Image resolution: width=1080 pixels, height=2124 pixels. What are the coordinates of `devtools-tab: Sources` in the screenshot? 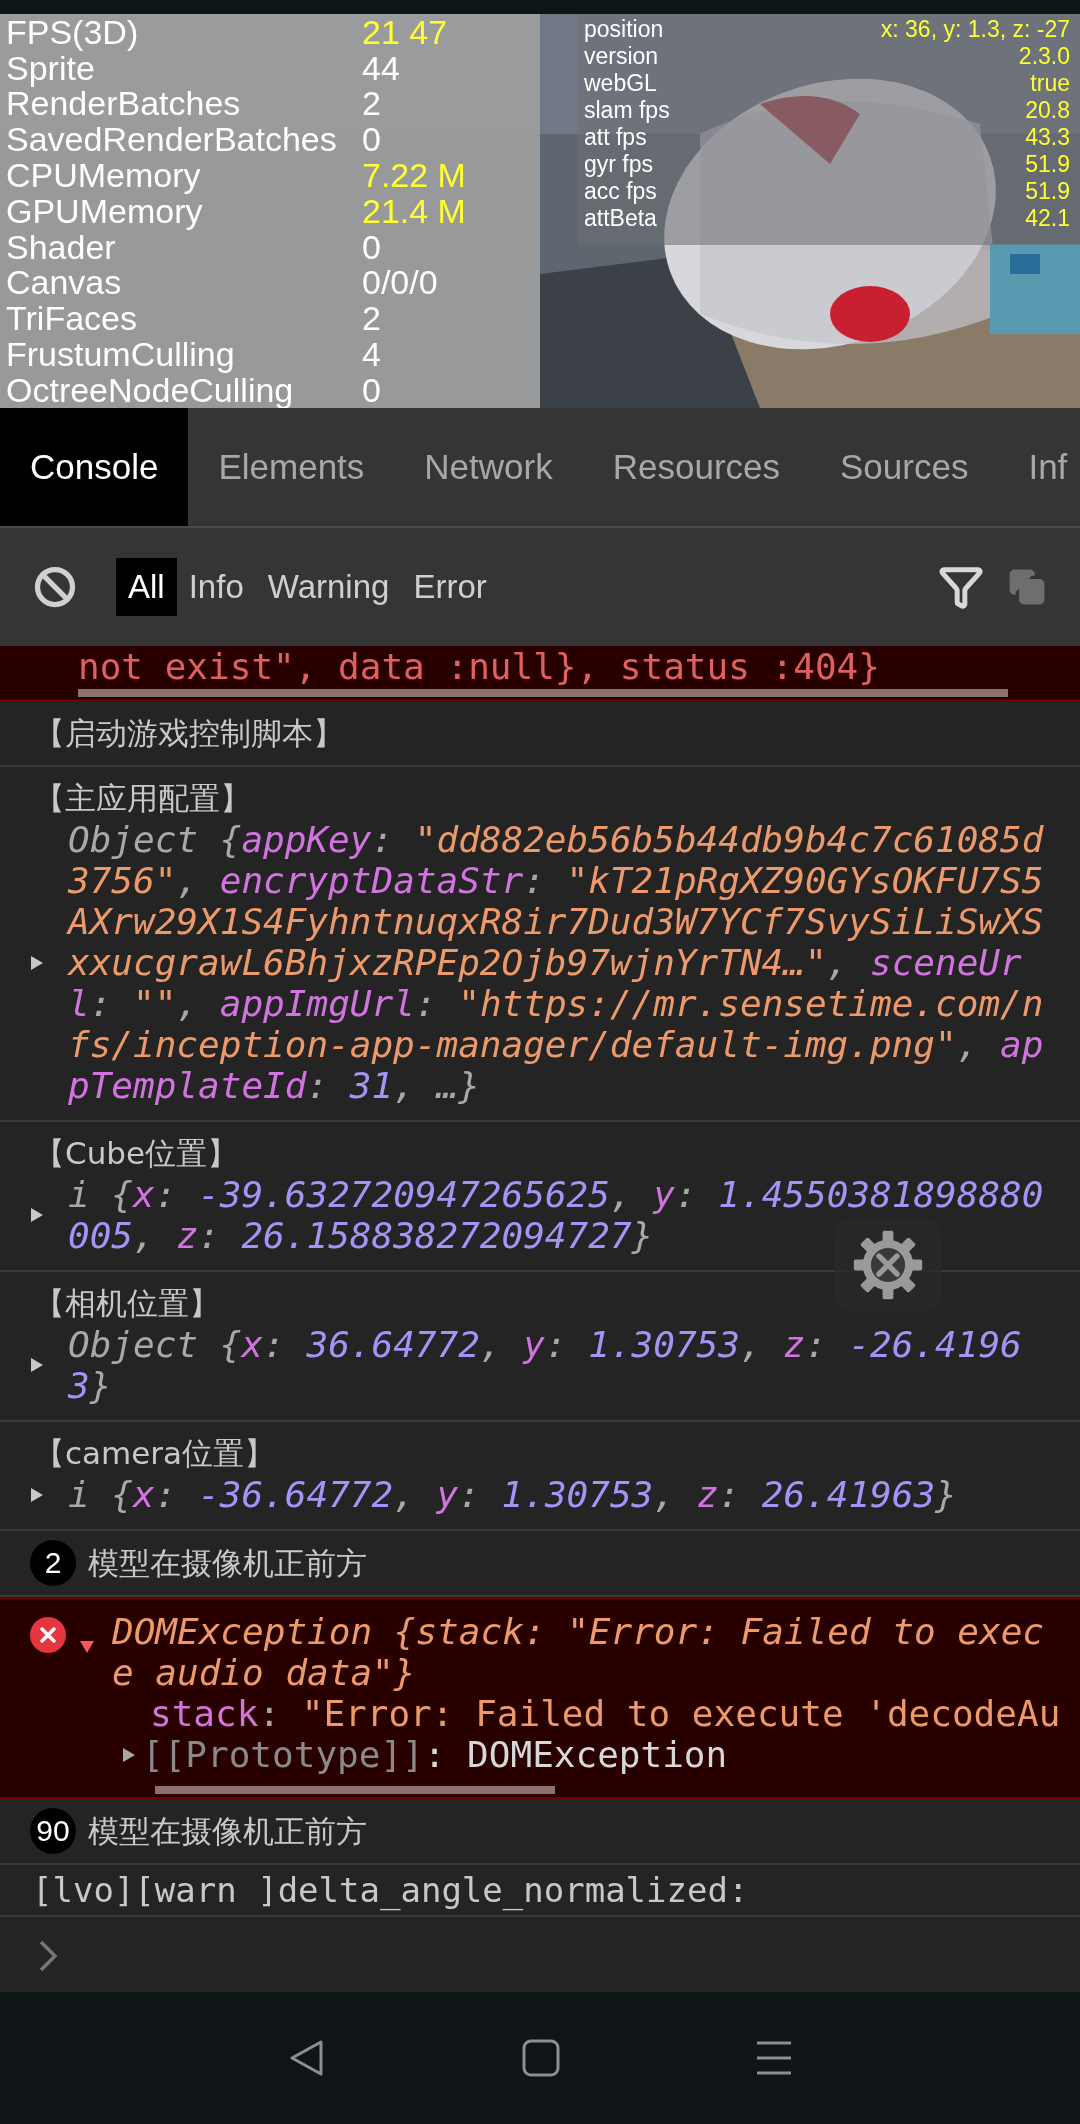 It's located at (904, 467).